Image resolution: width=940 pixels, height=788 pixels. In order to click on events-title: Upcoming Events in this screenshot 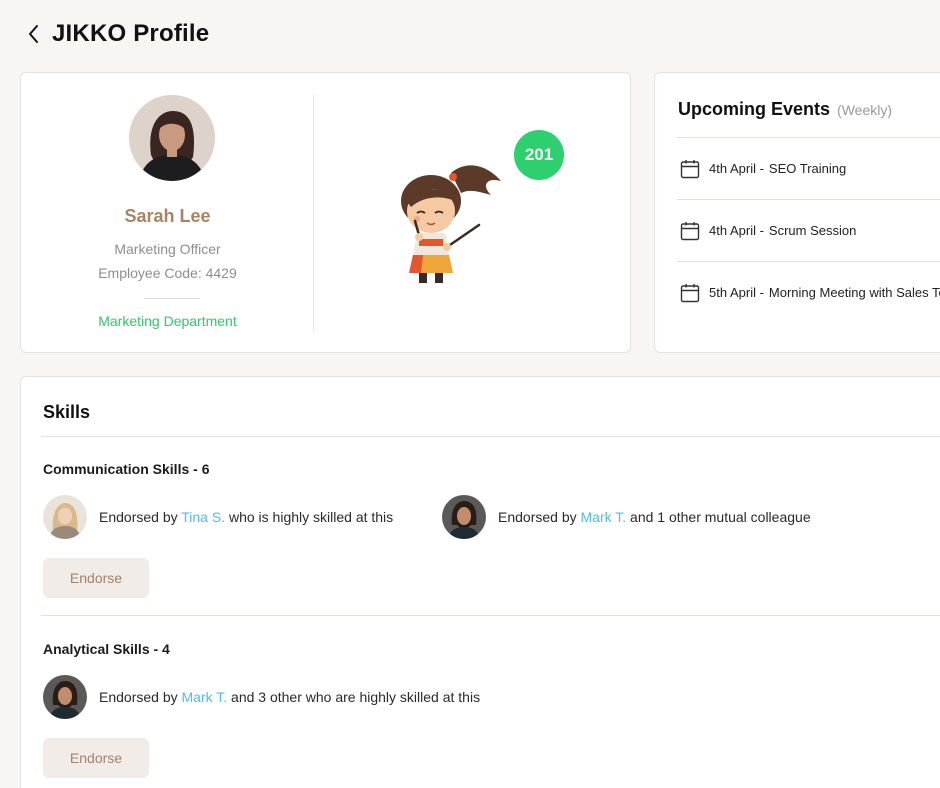, I will do `click(754, 109)`.